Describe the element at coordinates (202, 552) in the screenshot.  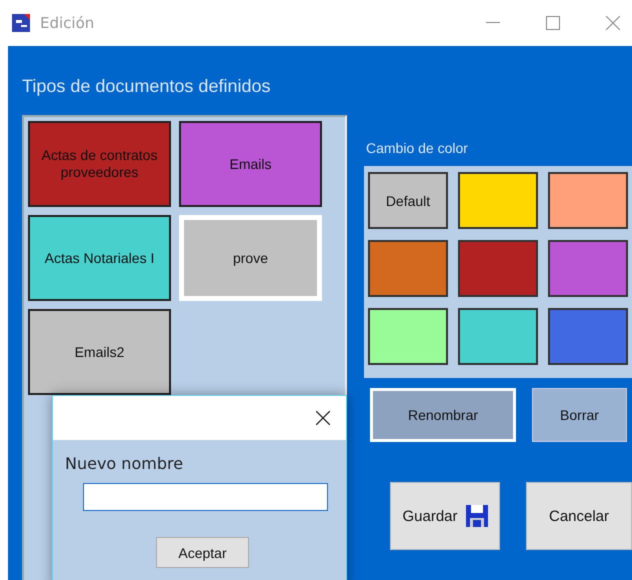
I see `accept-button: Aceptar` at that location.